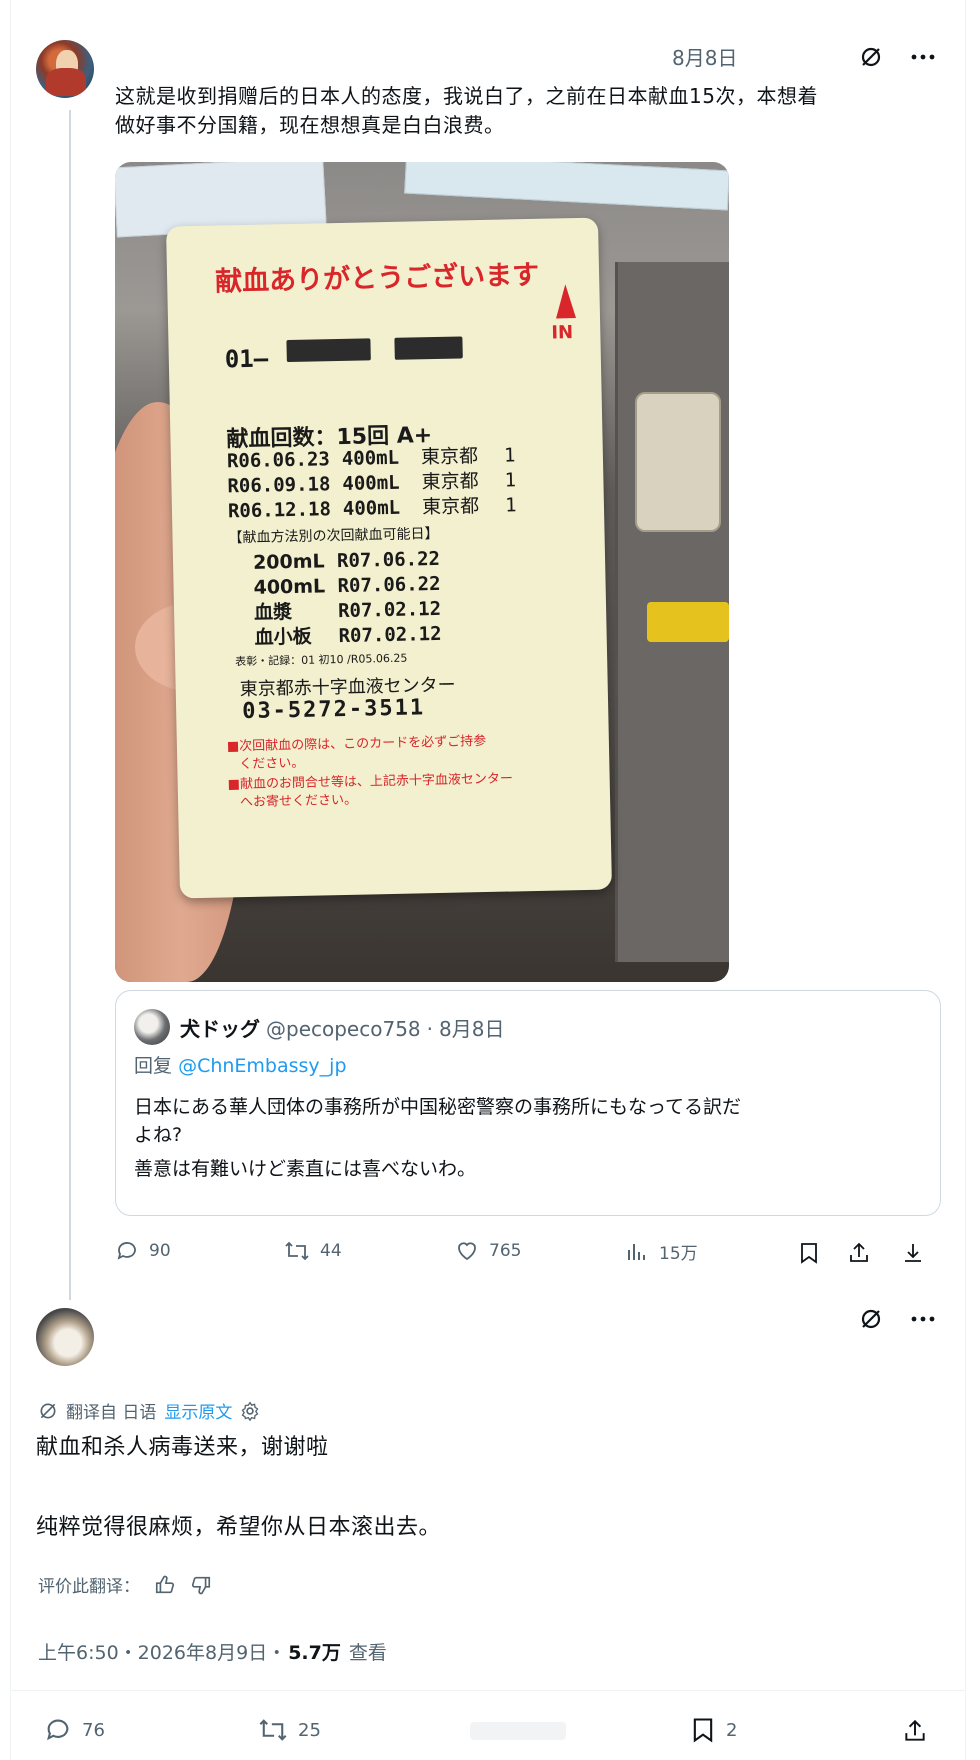  I want to click on reply-bookmark-count: 2, so click(732, 1730).